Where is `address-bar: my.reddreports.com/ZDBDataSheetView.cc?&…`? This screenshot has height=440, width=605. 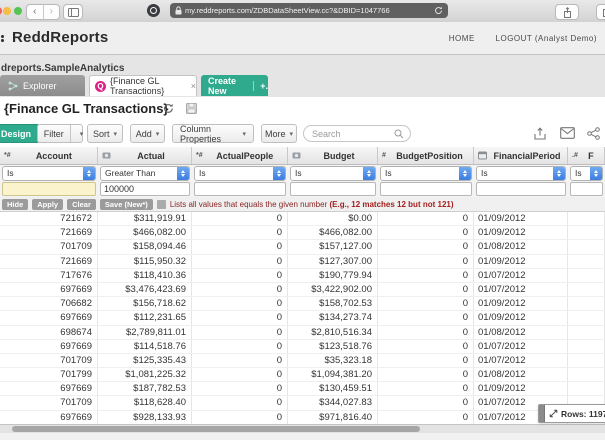 address-bar: my.reddreports.com/ZDBDataSheetView.cc?&… is located at coordinates (309, 10).